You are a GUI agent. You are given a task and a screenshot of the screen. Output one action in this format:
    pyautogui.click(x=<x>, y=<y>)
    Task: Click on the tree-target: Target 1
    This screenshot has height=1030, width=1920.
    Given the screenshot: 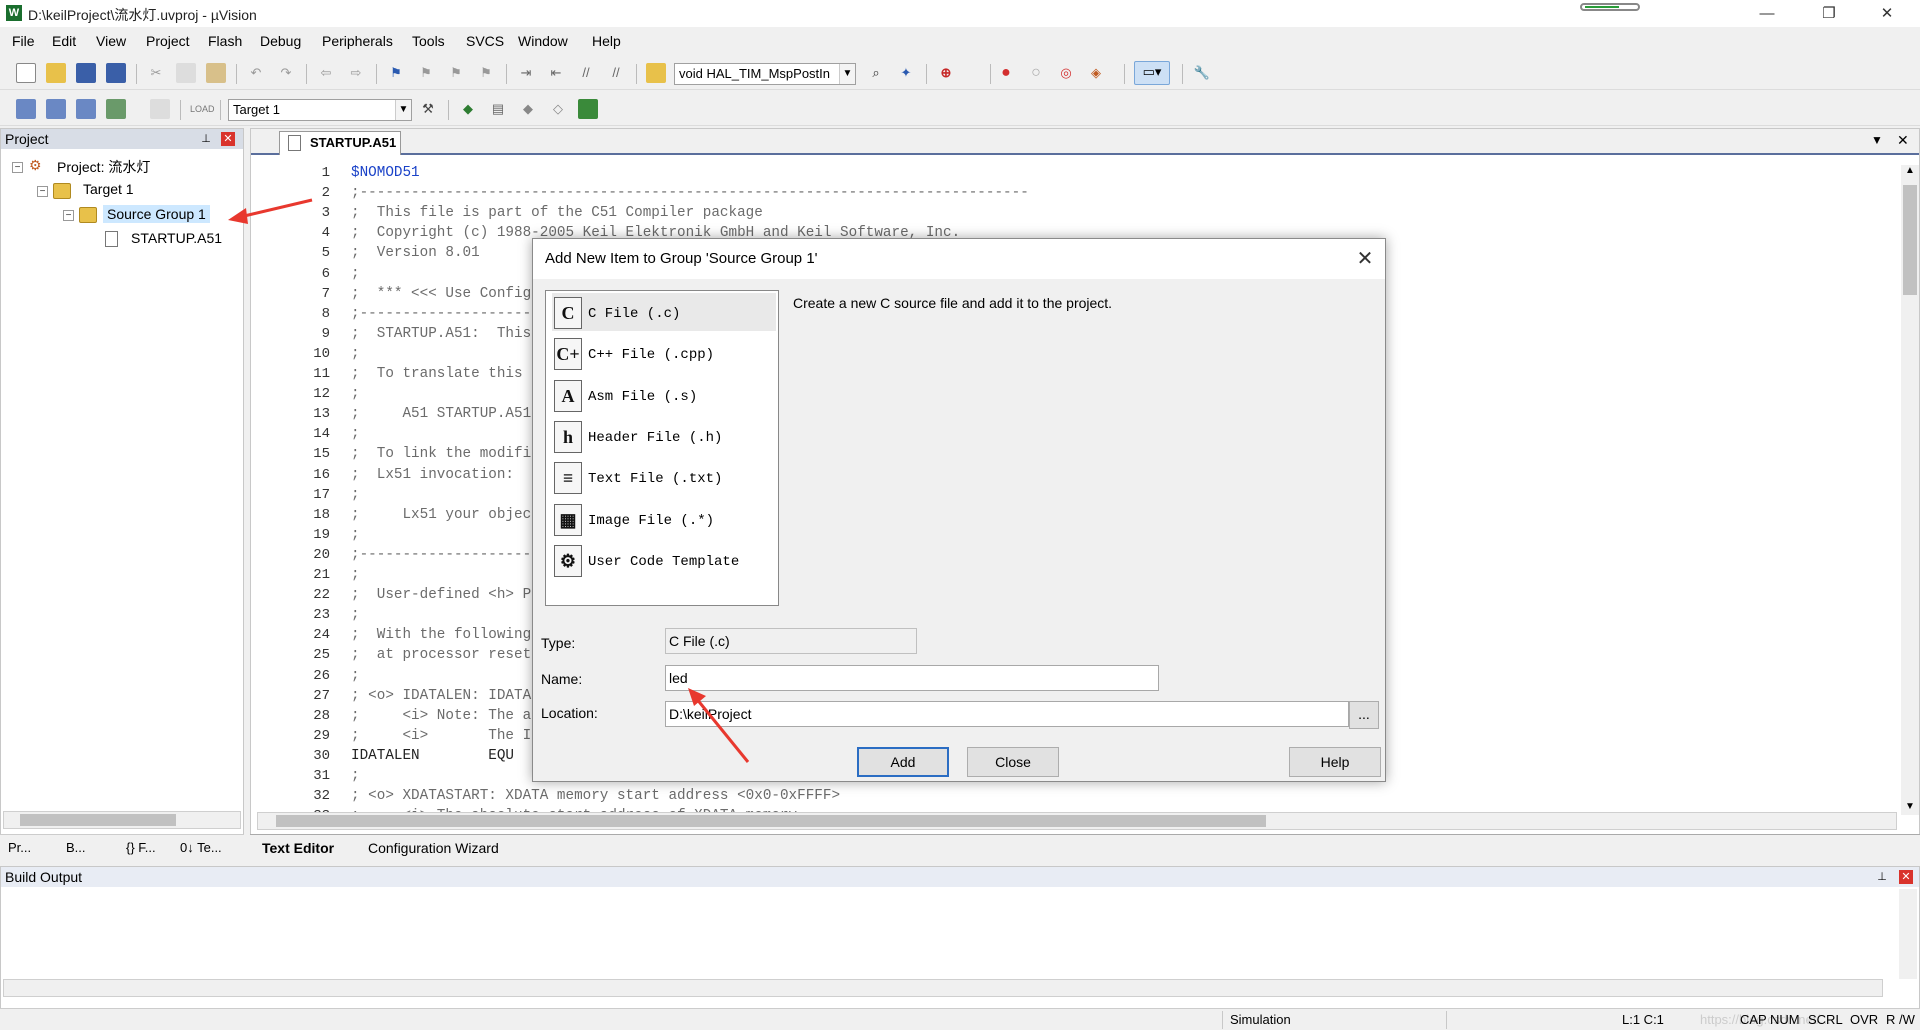 What is the action you would take?
    pyautogui.click(x=108, y=189)
    